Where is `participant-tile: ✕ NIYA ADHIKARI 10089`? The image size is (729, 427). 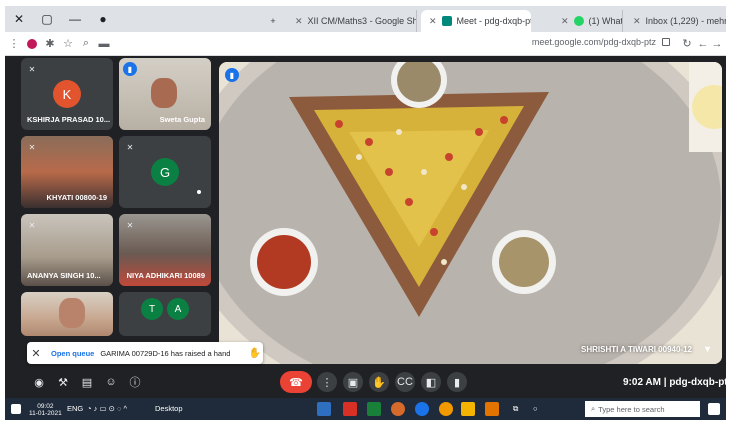
participant-tile: ✕ NIYA ADHIKARI 10089 is located at coordinates (165, 250).